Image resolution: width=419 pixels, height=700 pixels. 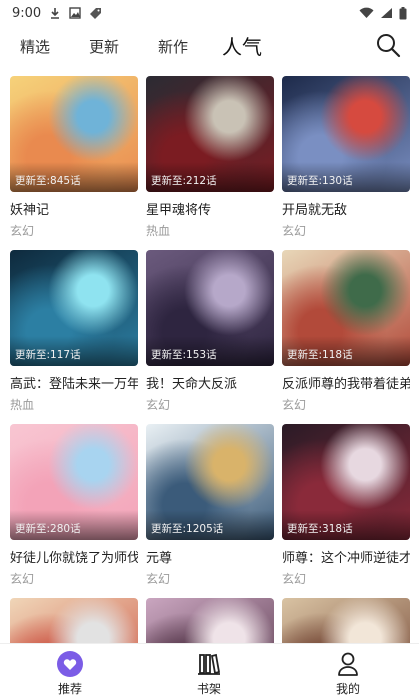 I want to click on tab-popular: 人气, so click(x=242, y=45).